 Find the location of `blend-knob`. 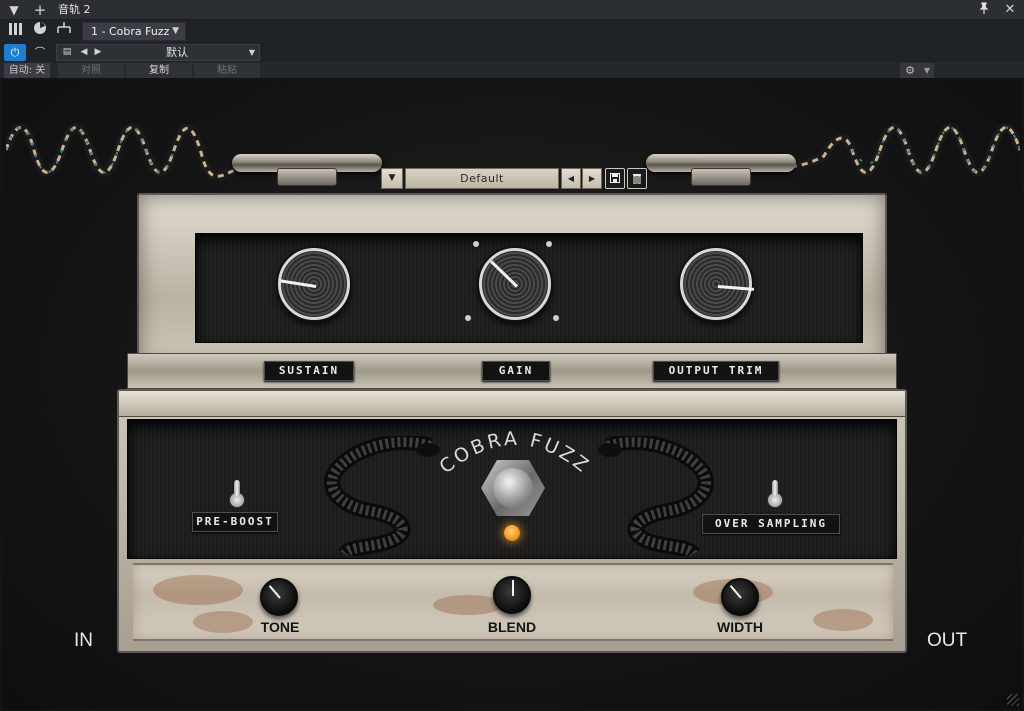

blend-knob is located at coordinates (512, 595).